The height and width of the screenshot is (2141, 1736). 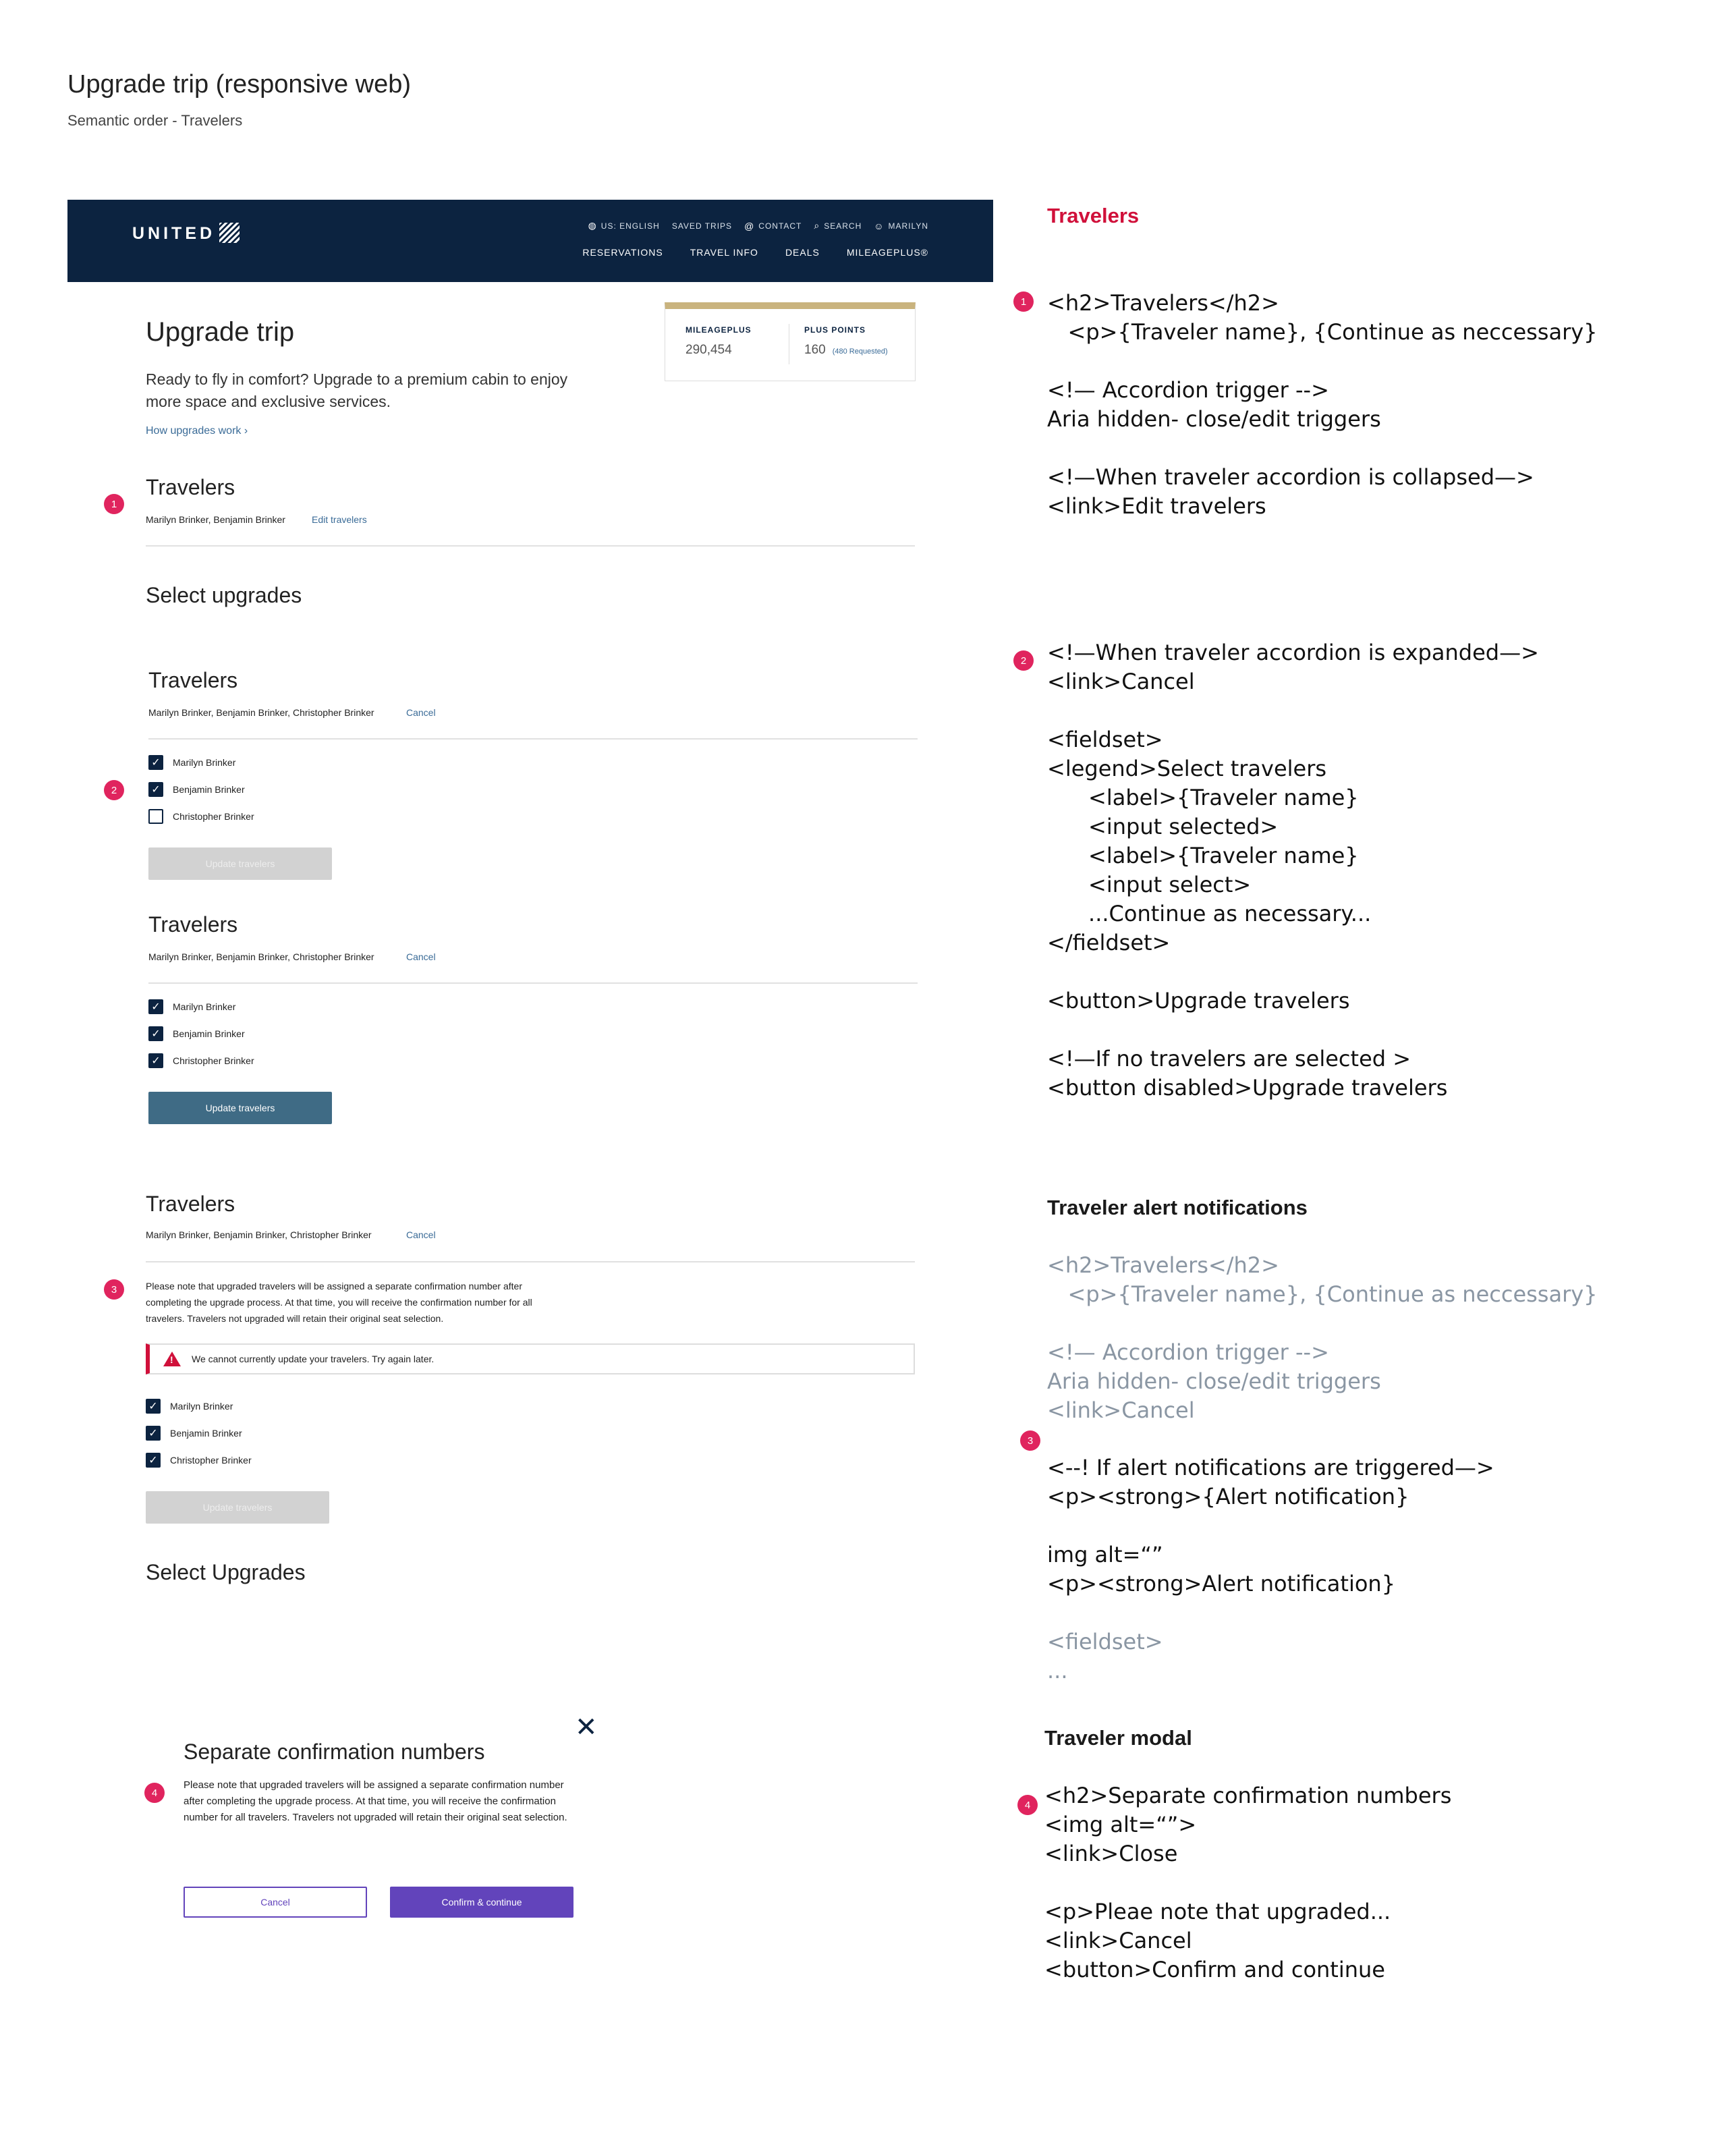 I want to click on close-icon: ✕, so click(x=586, y=1727).